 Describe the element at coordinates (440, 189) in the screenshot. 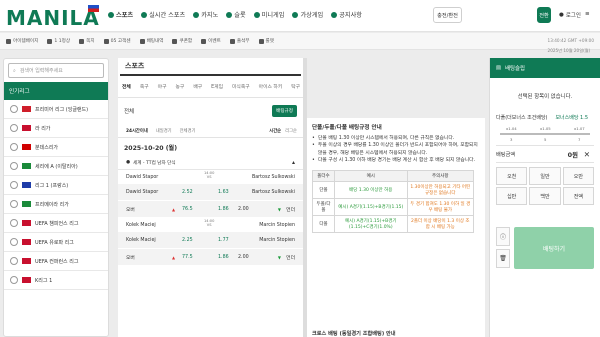

I see `rules-table-cell: 1.30이상만 허용되고 기타 어떤 규정은 없습니다` at that location.